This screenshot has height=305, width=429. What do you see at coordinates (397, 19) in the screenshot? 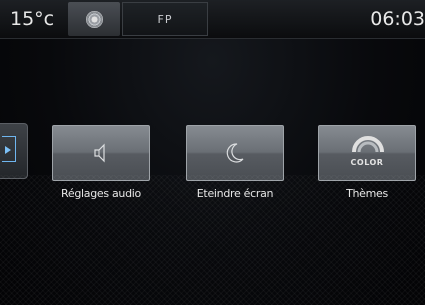
I see `clock: 06:03` at bounding box center [397, 19].